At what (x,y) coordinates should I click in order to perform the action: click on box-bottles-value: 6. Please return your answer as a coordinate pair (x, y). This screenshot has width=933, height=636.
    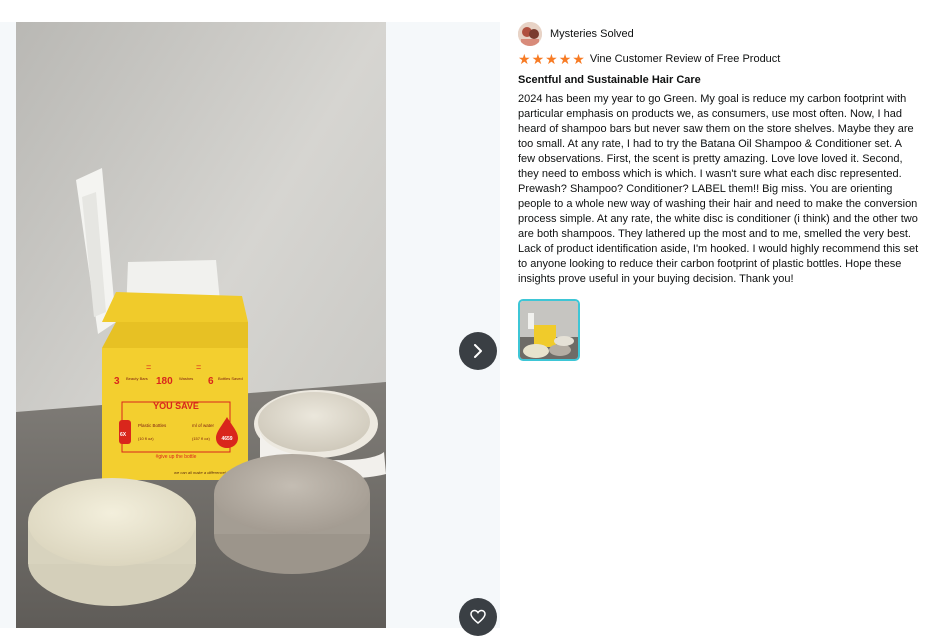
    Looking at the image, I should click on (211, 381).